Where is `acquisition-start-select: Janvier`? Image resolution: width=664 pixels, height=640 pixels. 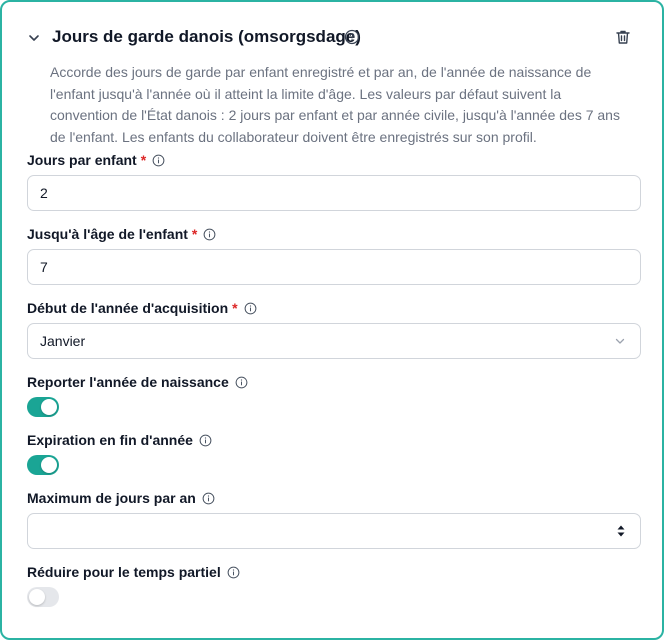 acquisition-start-select: Janvier is located at coordinates (334, 341).